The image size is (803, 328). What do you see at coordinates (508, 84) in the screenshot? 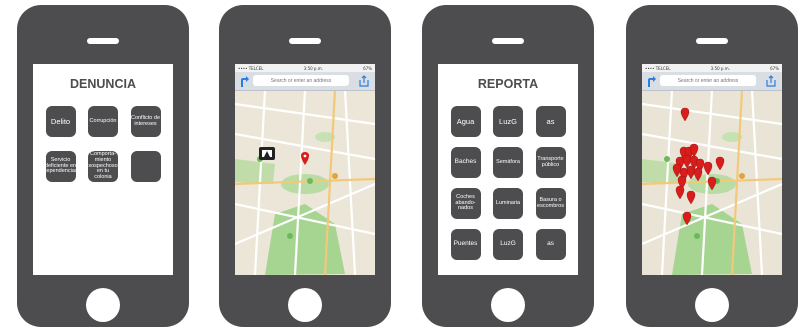
I see `screen-title: REPORTA` at bounding box center [508, 84].